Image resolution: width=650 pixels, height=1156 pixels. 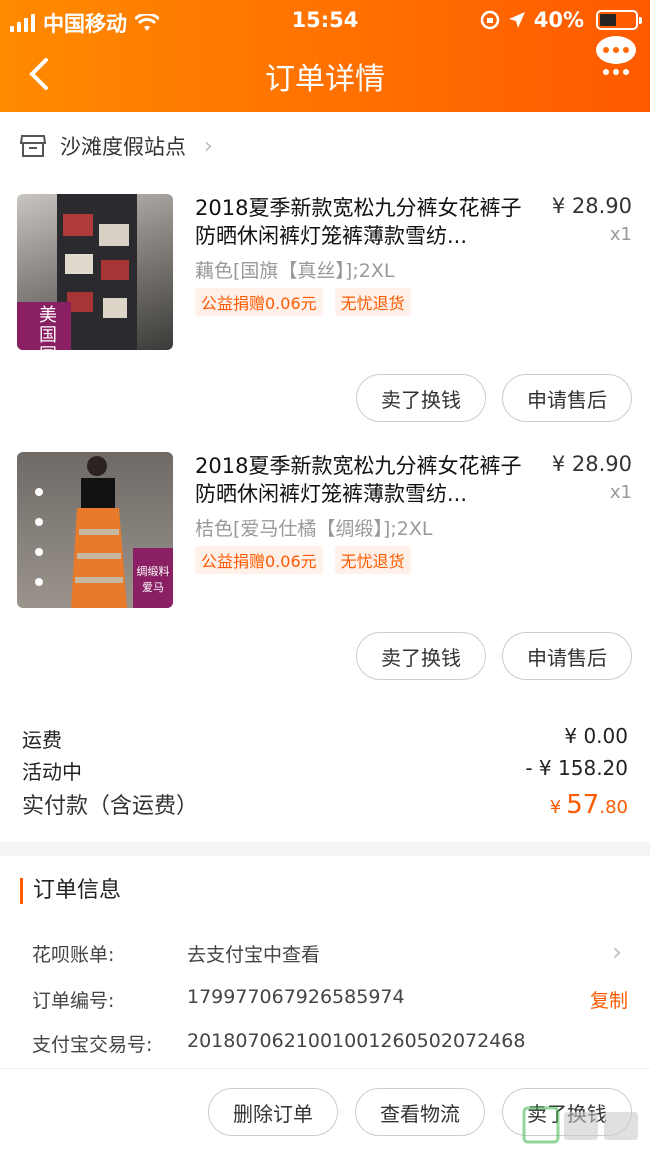 I want to click on lock-rotation-icon, so click(x=489, y=20).